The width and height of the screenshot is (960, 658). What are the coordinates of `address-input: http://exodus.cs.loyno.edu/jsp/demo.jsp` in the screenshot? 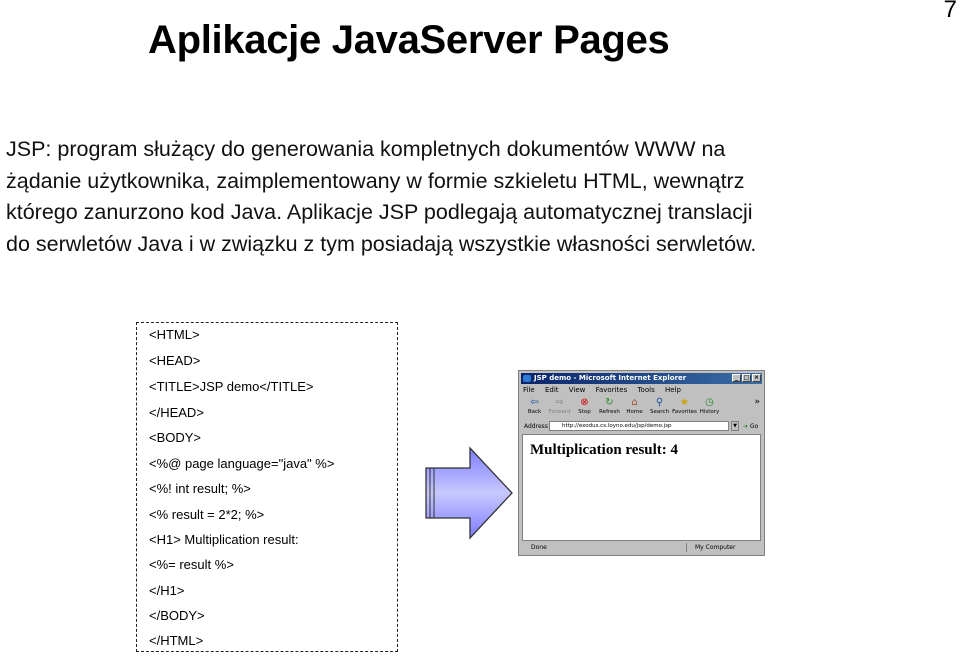 It's located at (639, 426).